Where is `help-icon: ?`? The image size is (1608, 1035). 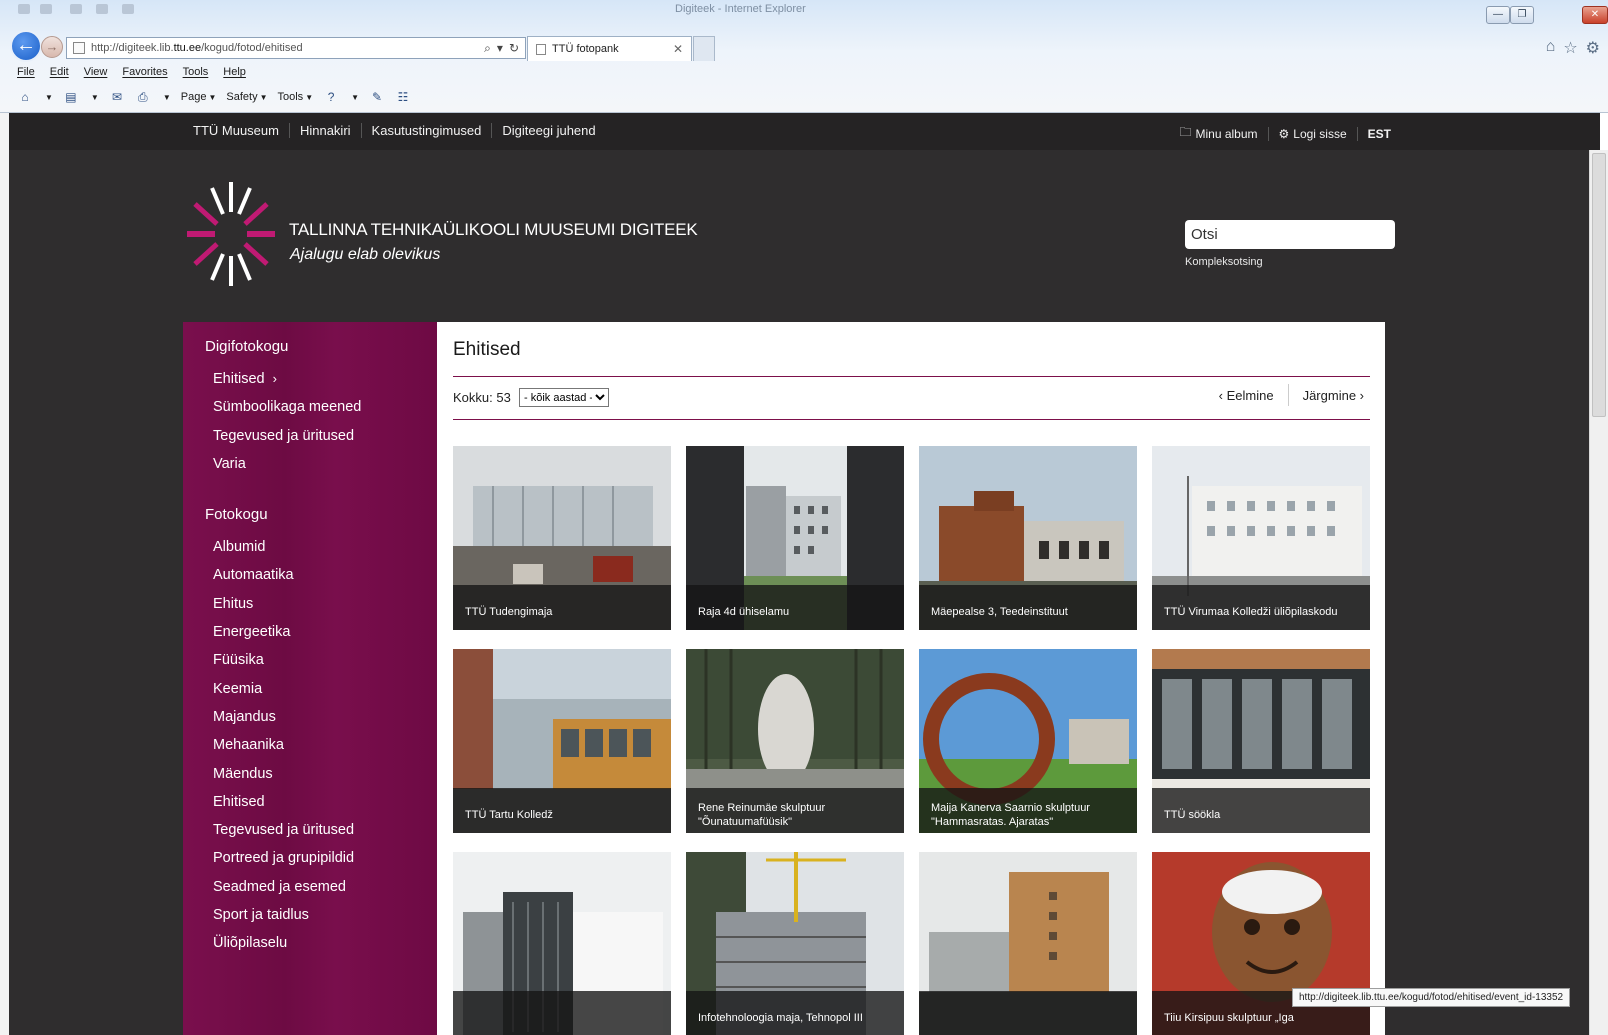 help-icon: ? is located at coordinates (331, 97).